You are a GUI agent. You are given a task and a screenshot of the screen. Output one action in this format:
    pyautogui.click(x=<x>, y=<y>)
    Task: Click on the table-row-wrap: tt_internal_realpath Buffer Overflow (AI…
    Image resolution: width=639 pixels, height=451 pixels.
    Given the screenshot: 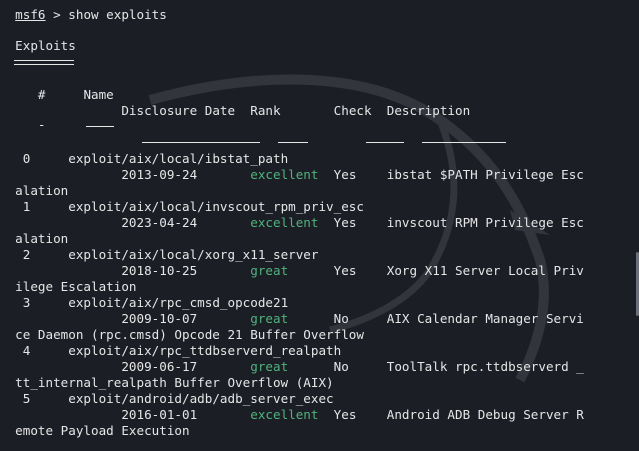 What is the action you would take?
    pyautogui.click(x=167, y=383)
    